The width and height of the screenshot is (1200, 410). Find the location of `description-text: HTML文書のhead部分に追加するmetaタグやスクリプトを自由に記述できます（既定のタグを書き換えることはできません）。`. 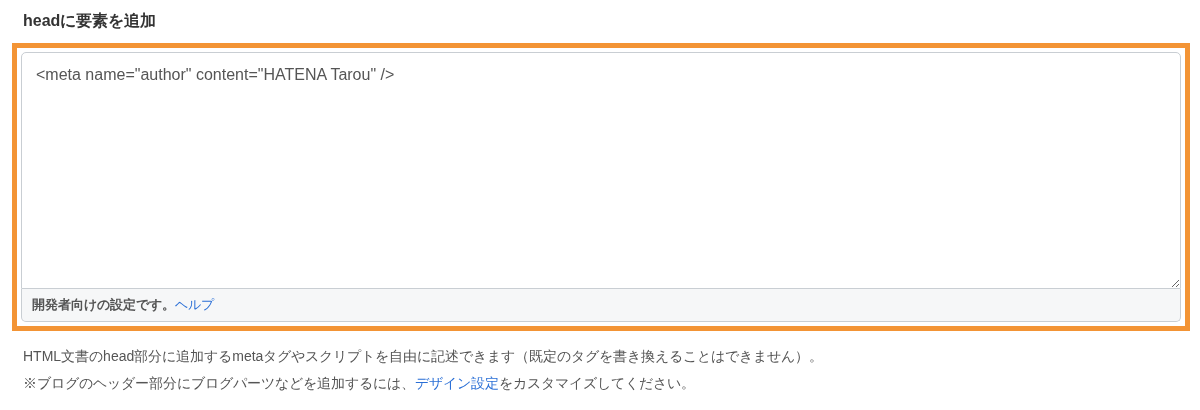

description-text: HTML文書のhead部分に追加するmetaタグやスクリプトを自由に記述できます（既定のタグを書き換えることはできません）。 is located at coordinates (423, 356).